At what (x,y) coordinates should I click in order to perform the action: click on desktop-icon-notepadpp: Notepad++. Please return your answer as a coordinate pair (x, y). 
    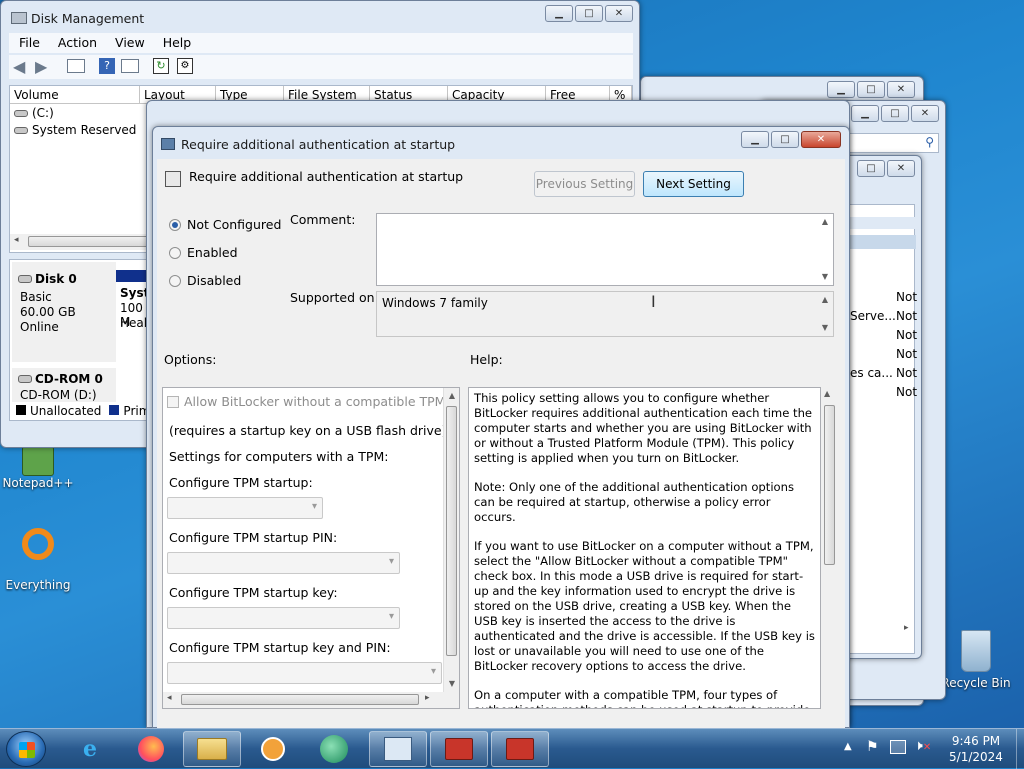
    Looking at the image, I should click on (38, 468).